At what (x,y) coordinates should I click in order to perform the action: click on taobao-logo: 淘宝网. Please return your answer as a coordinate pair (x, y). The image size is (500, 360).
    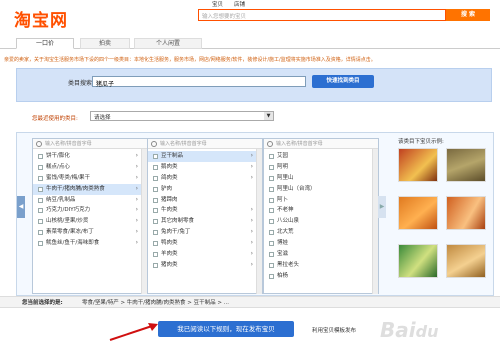
    Looking at the image, I should click on (41, 18).